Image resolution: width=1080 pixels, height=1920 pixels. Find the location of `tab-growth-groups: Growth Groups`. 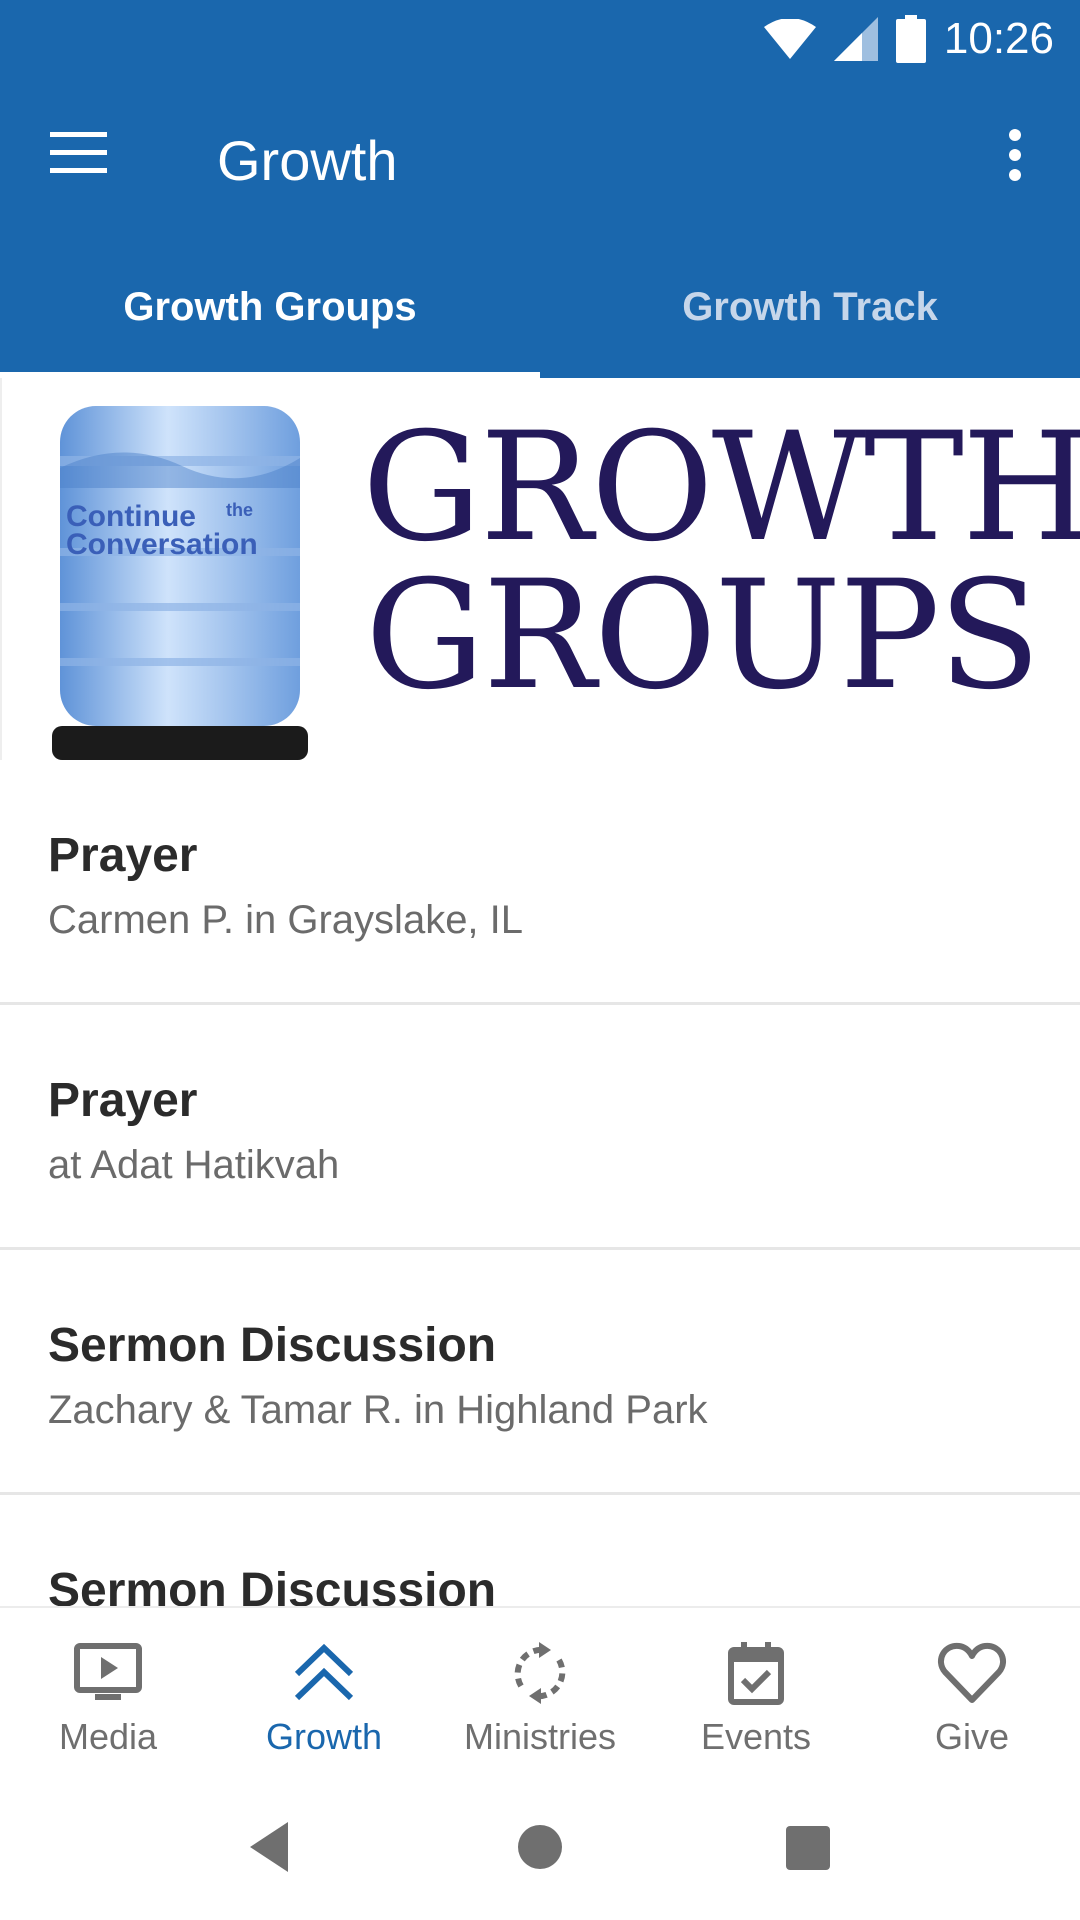

tab-growth-groups: Growth Groups is located at coordinates (270, 307).